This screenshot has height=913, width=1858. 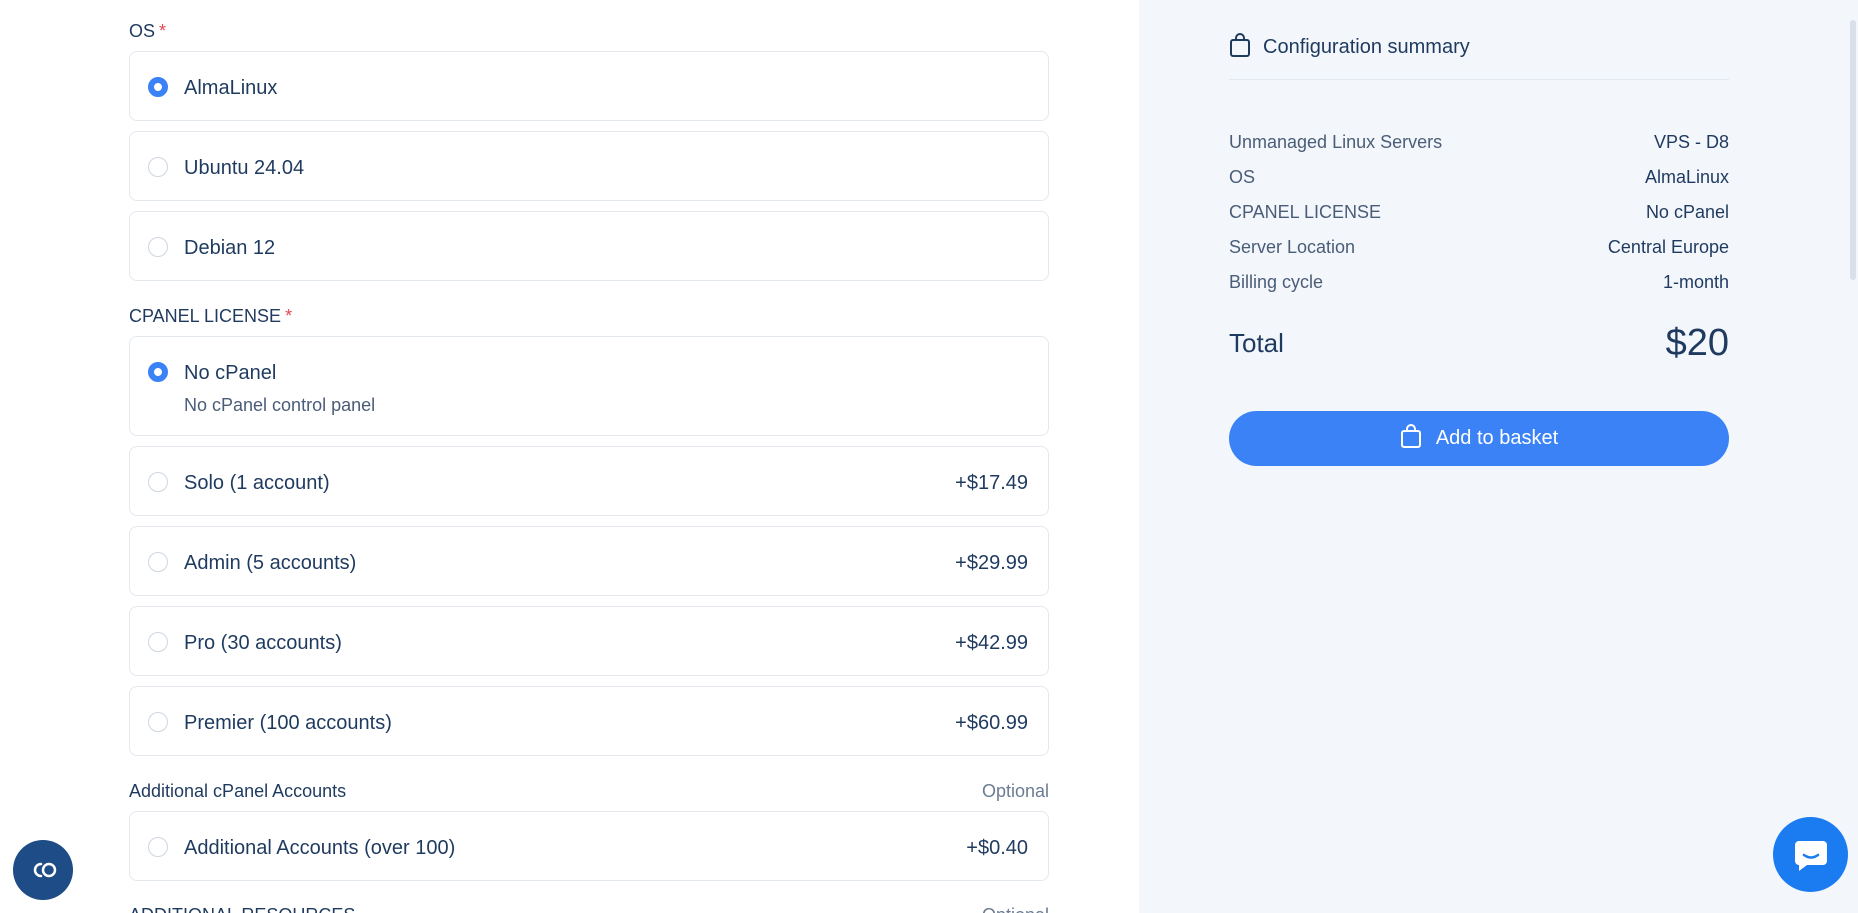 I want to click on option-title: Premier (100 accounts), so click(x=288, y=723).